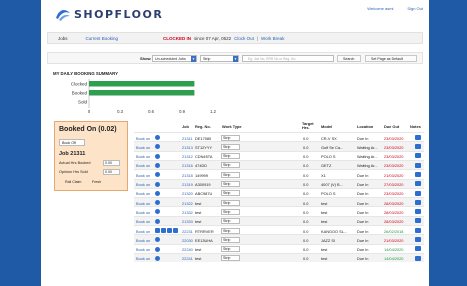 Image resolution: width=467 pixels, height=286 pixels. I want to click on job-number-link: 21333, so click(187, 221).